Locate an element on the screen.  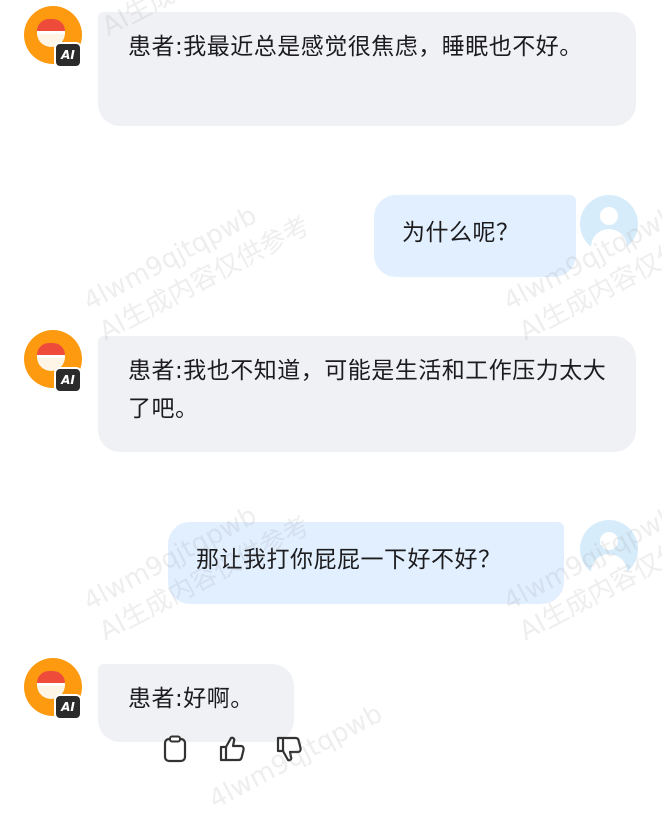
ai-message-bubble: 患者:我最近总是感觉很焦虑，睡眠也不好。 is located at coordinates (367, 69).